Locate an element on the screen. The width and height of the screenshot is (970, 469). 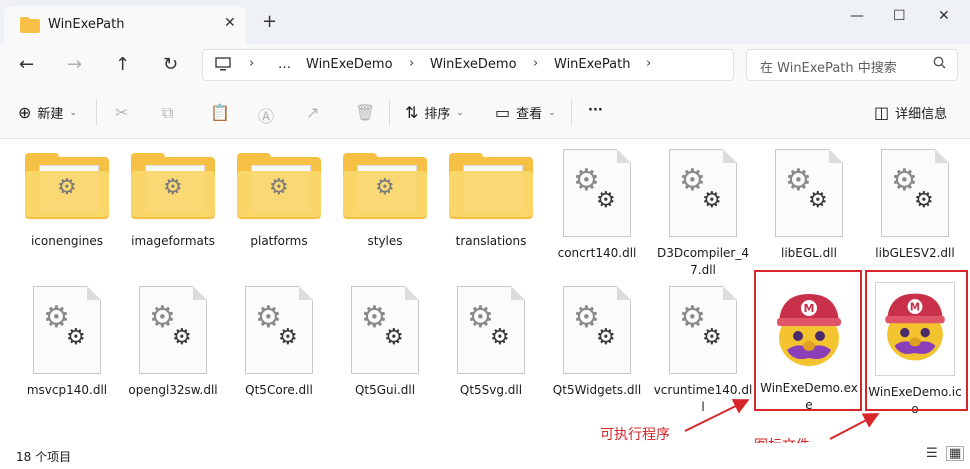
dll-file-item: ⚙ ⚙ Qt5Gui.dll is located at coordinates (385, 337).